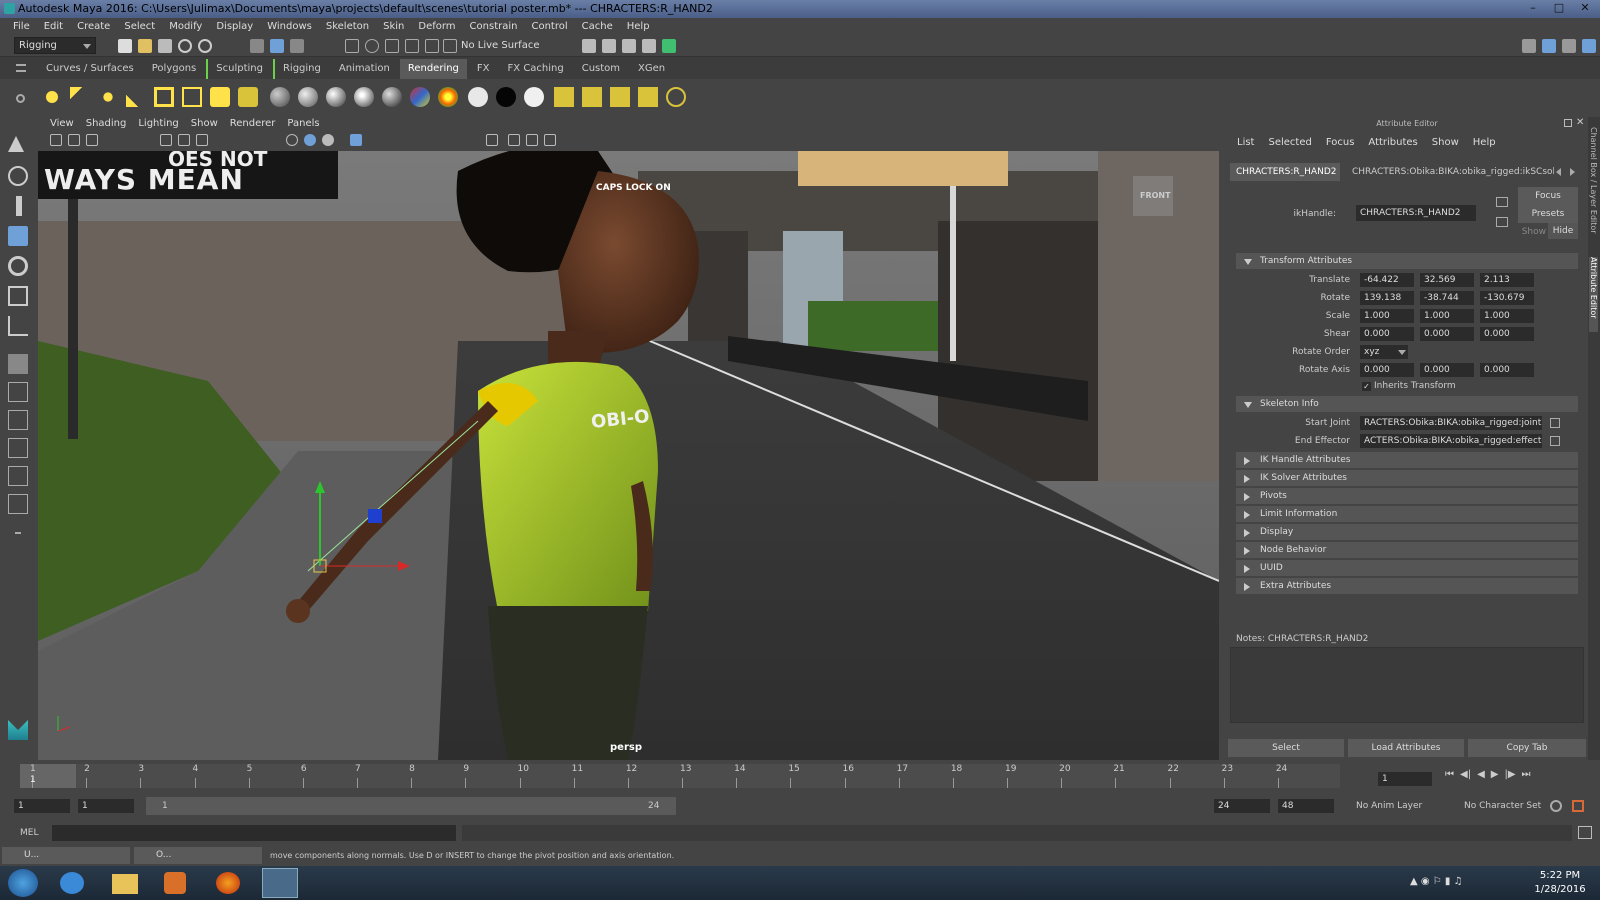 This screenshot has width=1600, height=900. I want to click on volume-light-icon, so click(192, 97).